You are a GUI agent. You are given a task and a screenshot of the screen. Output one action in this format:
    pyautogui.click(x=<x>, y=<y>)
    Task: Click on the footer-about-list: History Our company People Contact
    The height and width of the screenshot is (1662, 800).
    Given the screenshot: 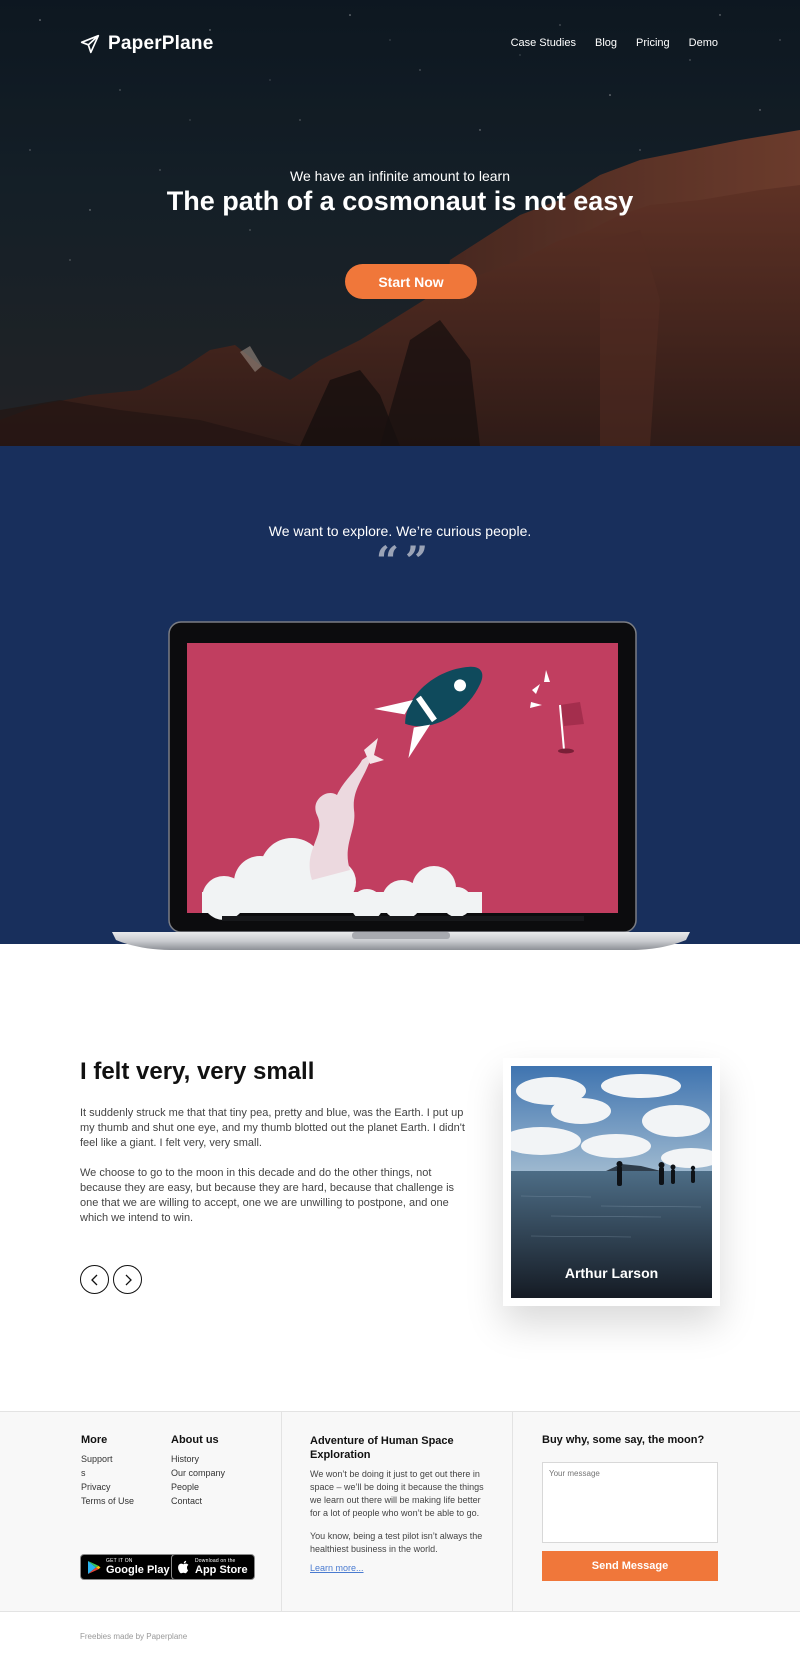 What is the action you would take?
    pyautogui.click(x=198, y=1480)
    